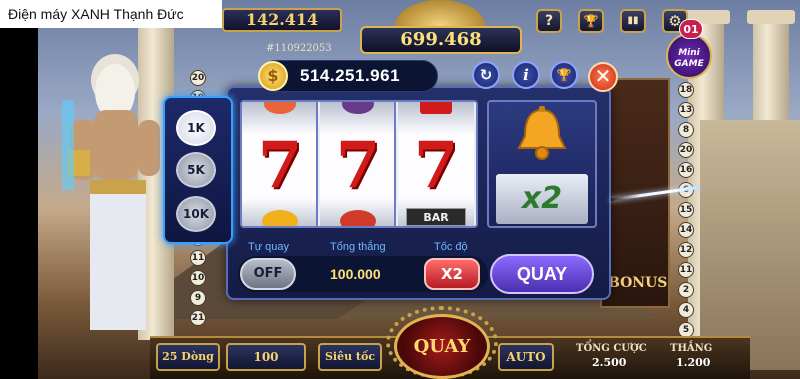 This screenshot has width=800, height=379. What do you see at coordinates (591, 21) in the screenshot?
I see `trophy-icon: 🏆` at bounding box center [591, 21].